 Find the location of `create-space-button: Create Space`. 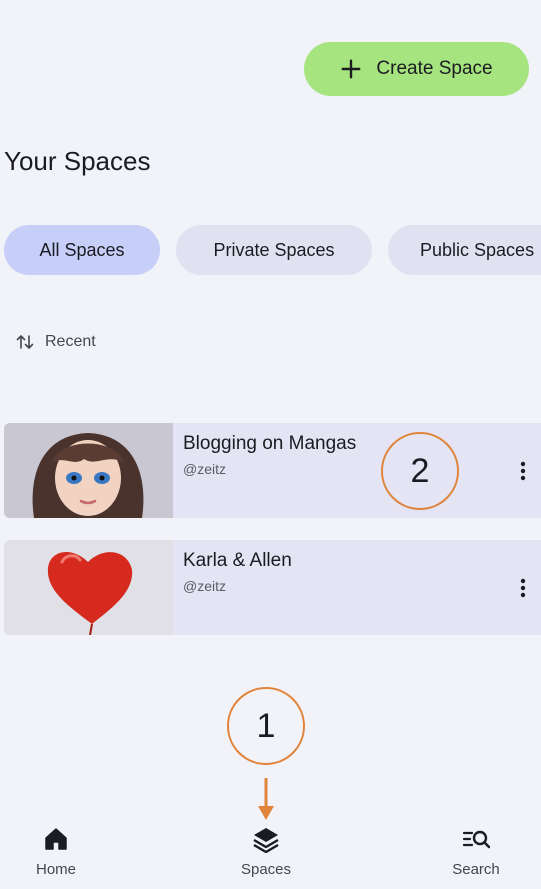

create-space-button: Create Space is located at coordinates (416, 69).